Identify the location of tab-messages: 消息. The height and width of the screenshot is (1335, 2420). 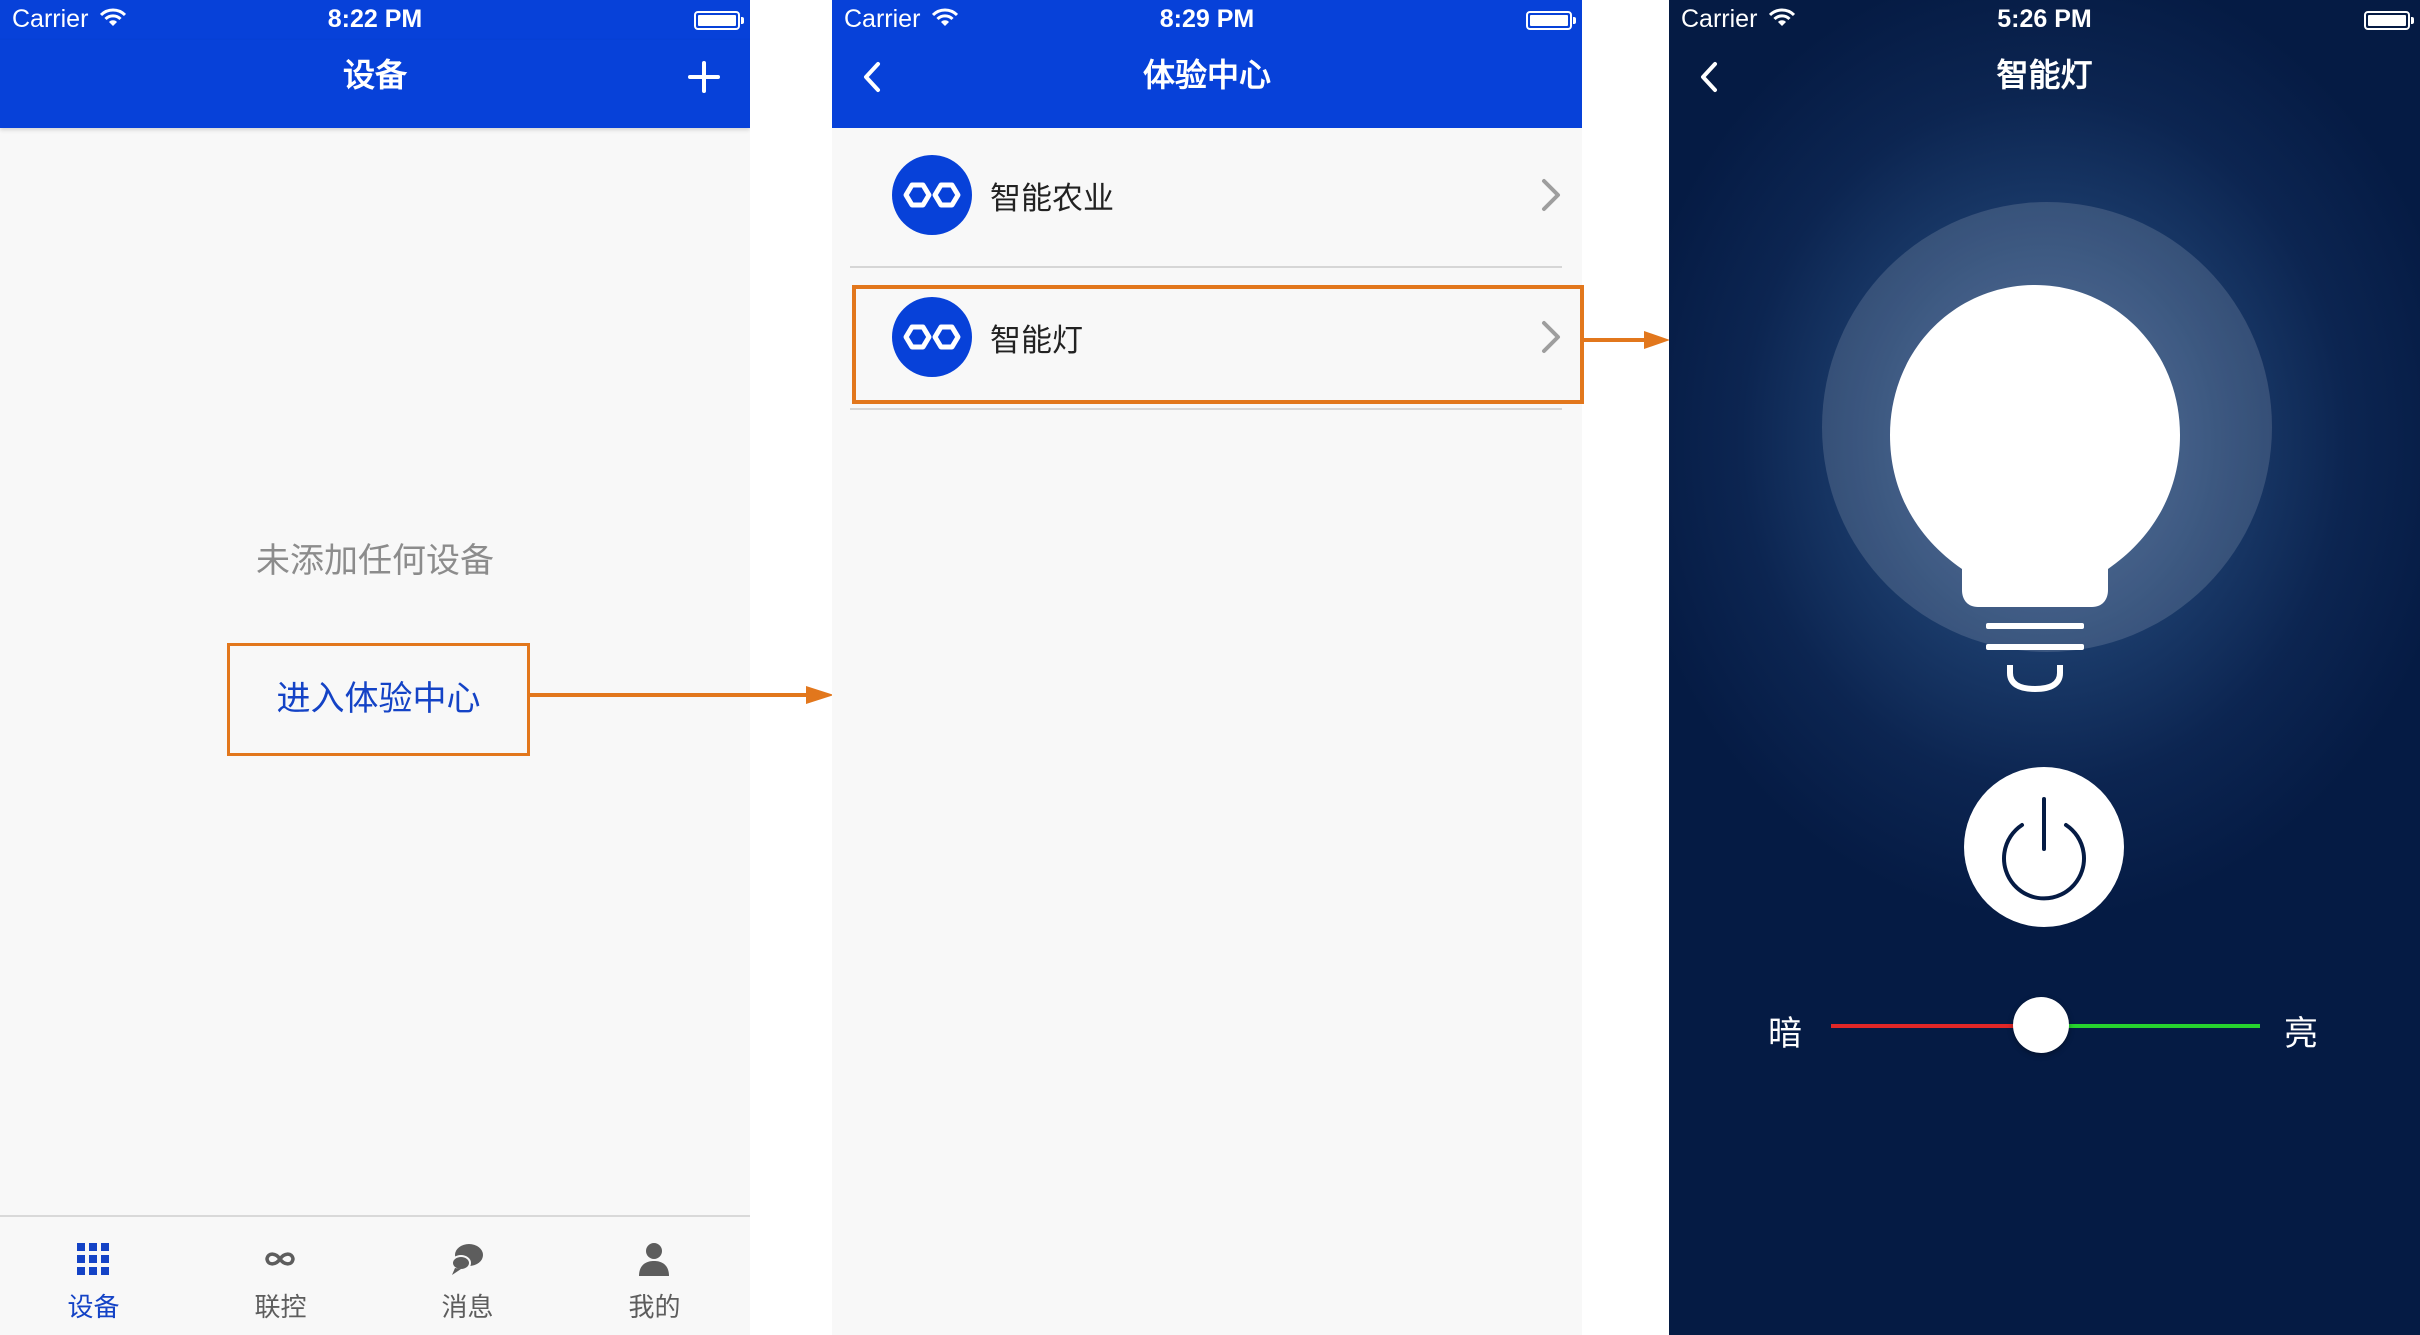
(467, 1276).